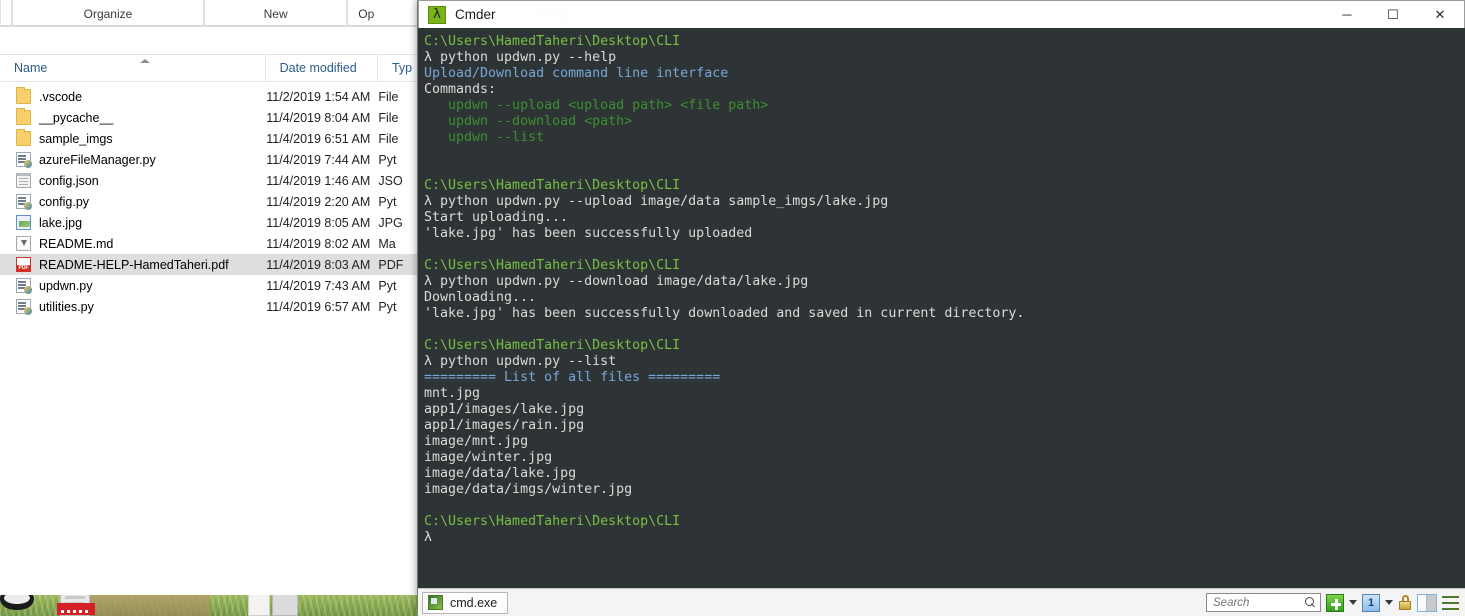 This screenshot has height=616, width=1465. Describe the element at coordinates (1347, 15) in the screenshot. I see `minimize-button: ─` at that location.